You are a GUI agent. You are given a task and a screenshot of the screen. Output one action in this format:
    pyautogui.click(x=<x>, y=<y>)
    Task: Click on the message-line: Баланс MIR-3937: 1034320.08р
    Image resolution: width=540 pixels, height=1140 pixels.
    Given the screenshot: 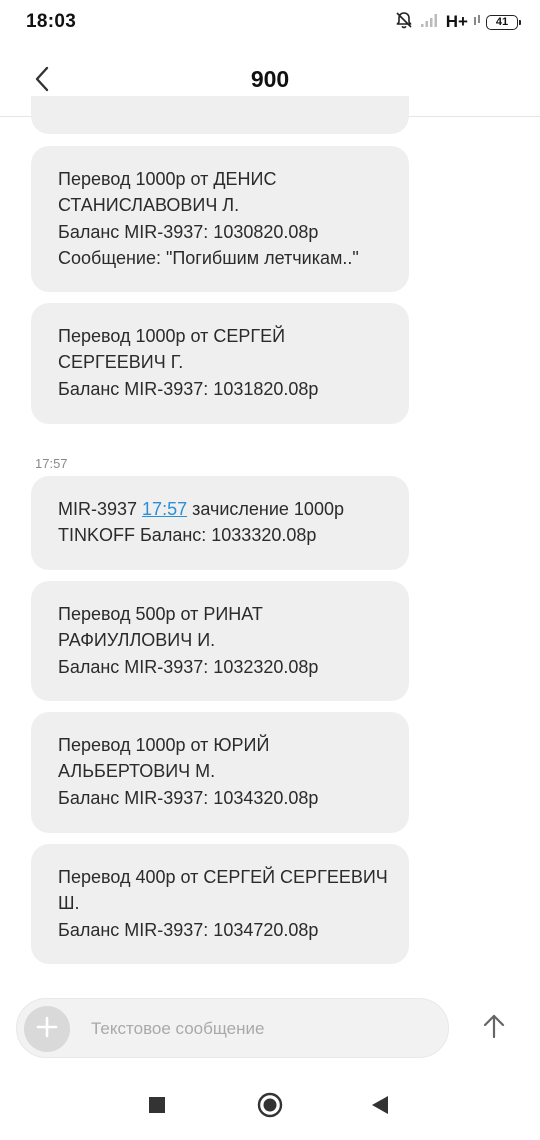 What is the action you would take?
    pyautogui.click(x=188, y=797)
    